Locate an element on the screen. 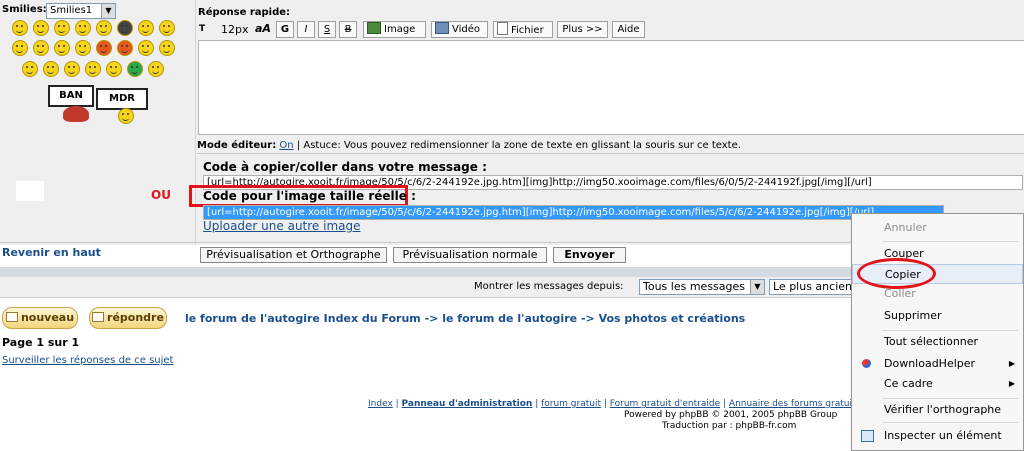 This screenshot has height=451, width=1024. new-topic-button: nouveau is located at coordinates (40, 318).